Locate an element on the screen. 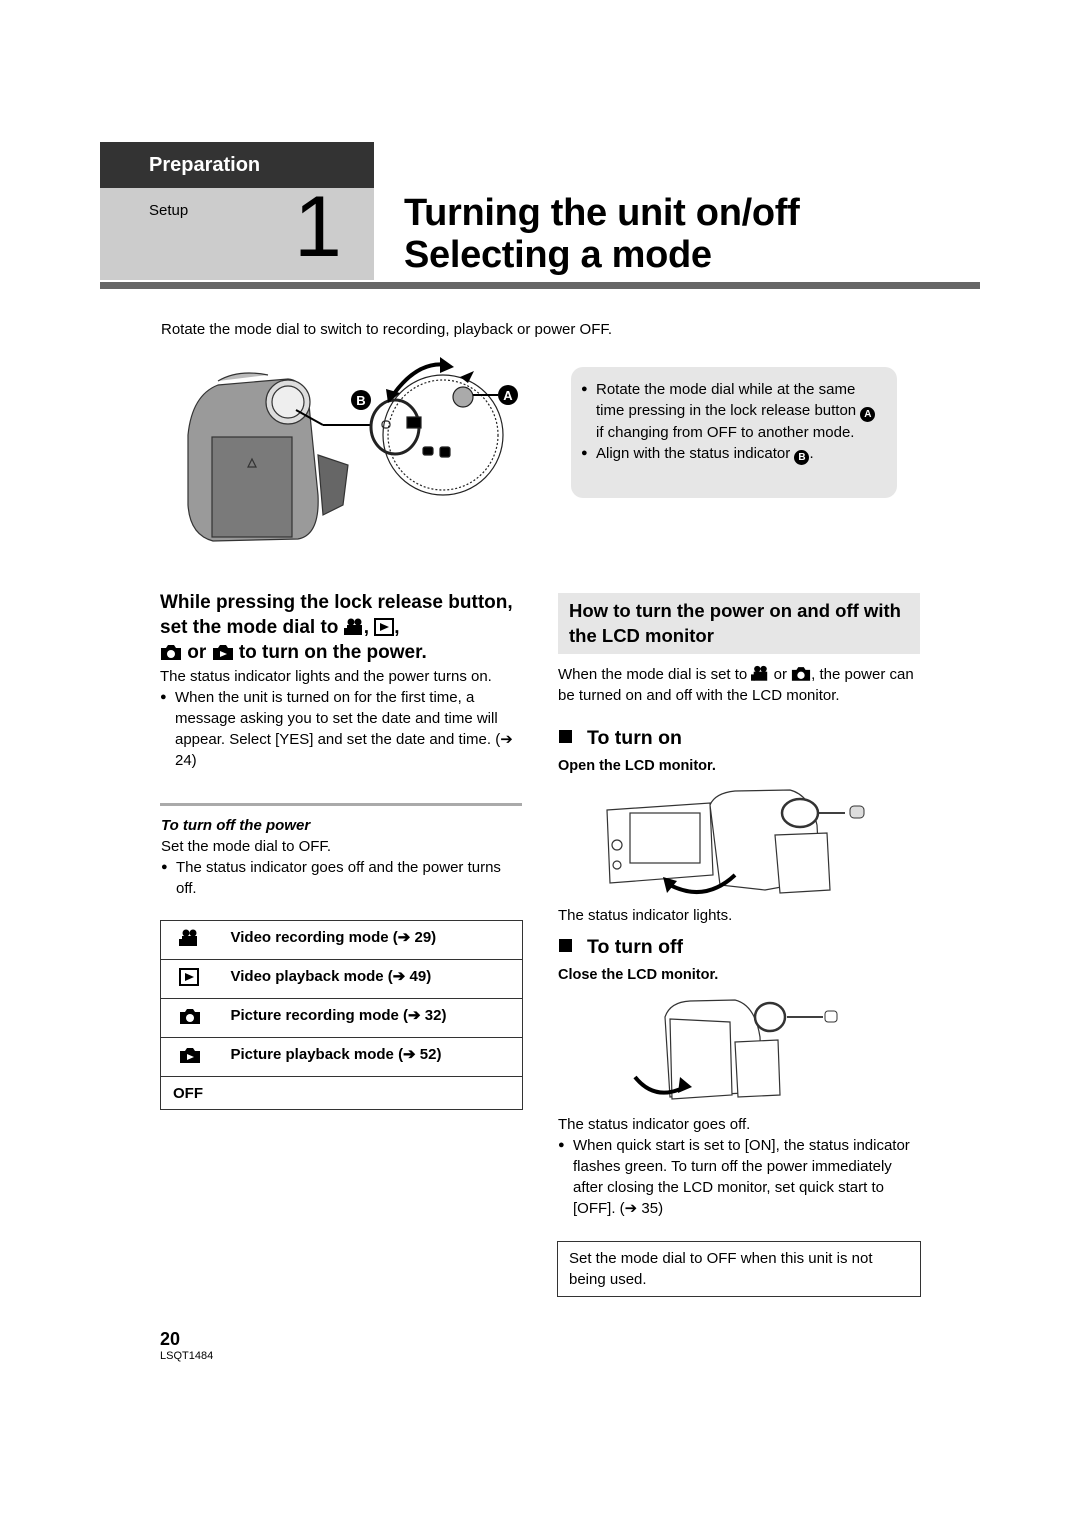 The image size is (1080, 1526). mode-dial-illustration: B A is located at coordinates (352, 449).